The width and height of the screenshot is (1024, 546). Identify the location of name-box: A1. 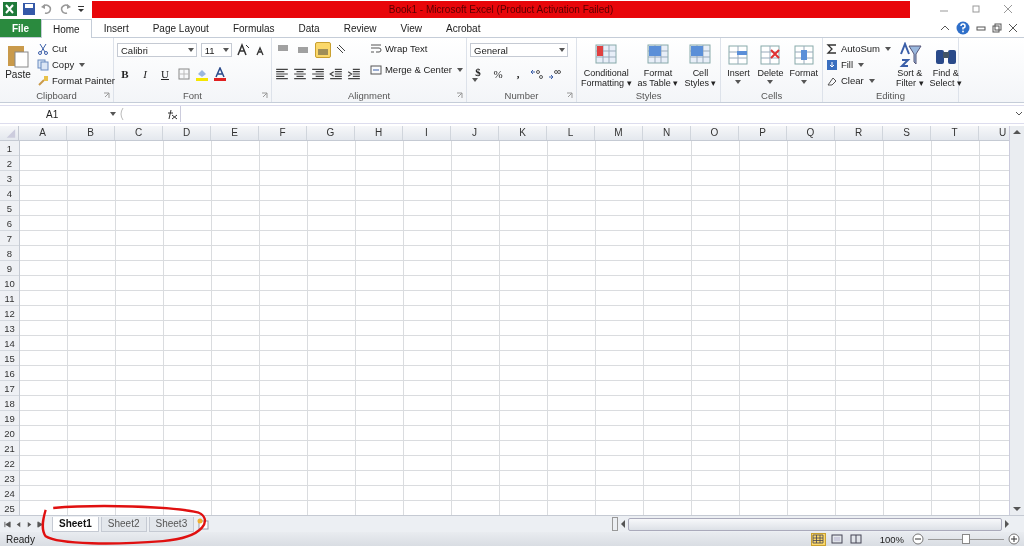
(59, 114).